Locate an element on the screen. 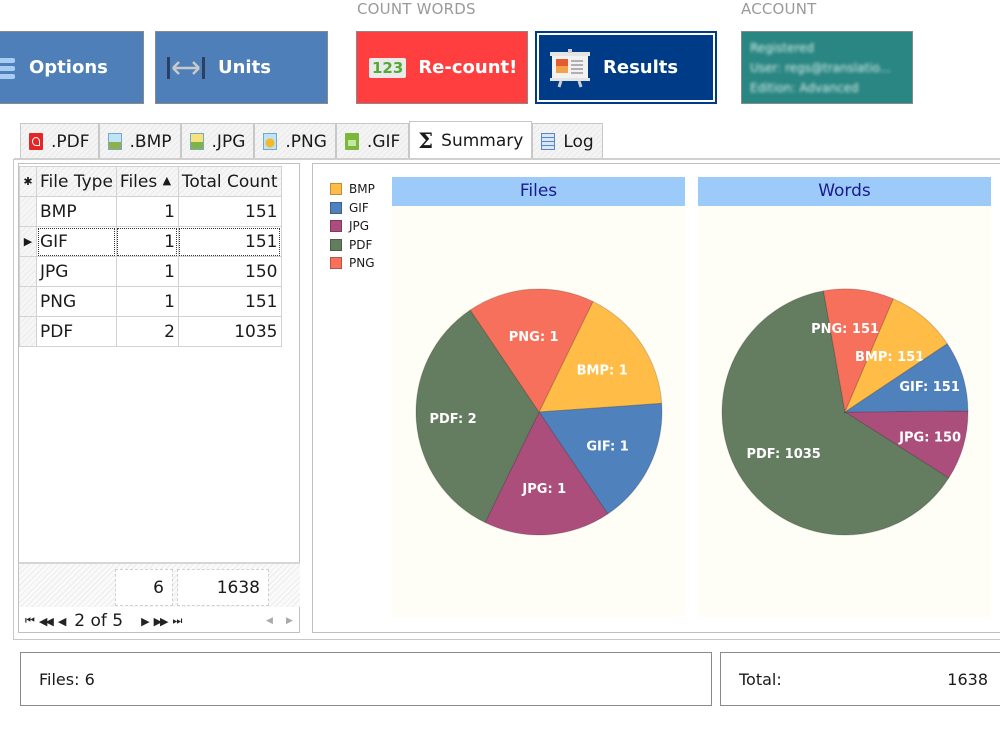 Image resolution: width=1000 pixels, height=730 pixels. results-button: Results is located at coordinates (626, 67).